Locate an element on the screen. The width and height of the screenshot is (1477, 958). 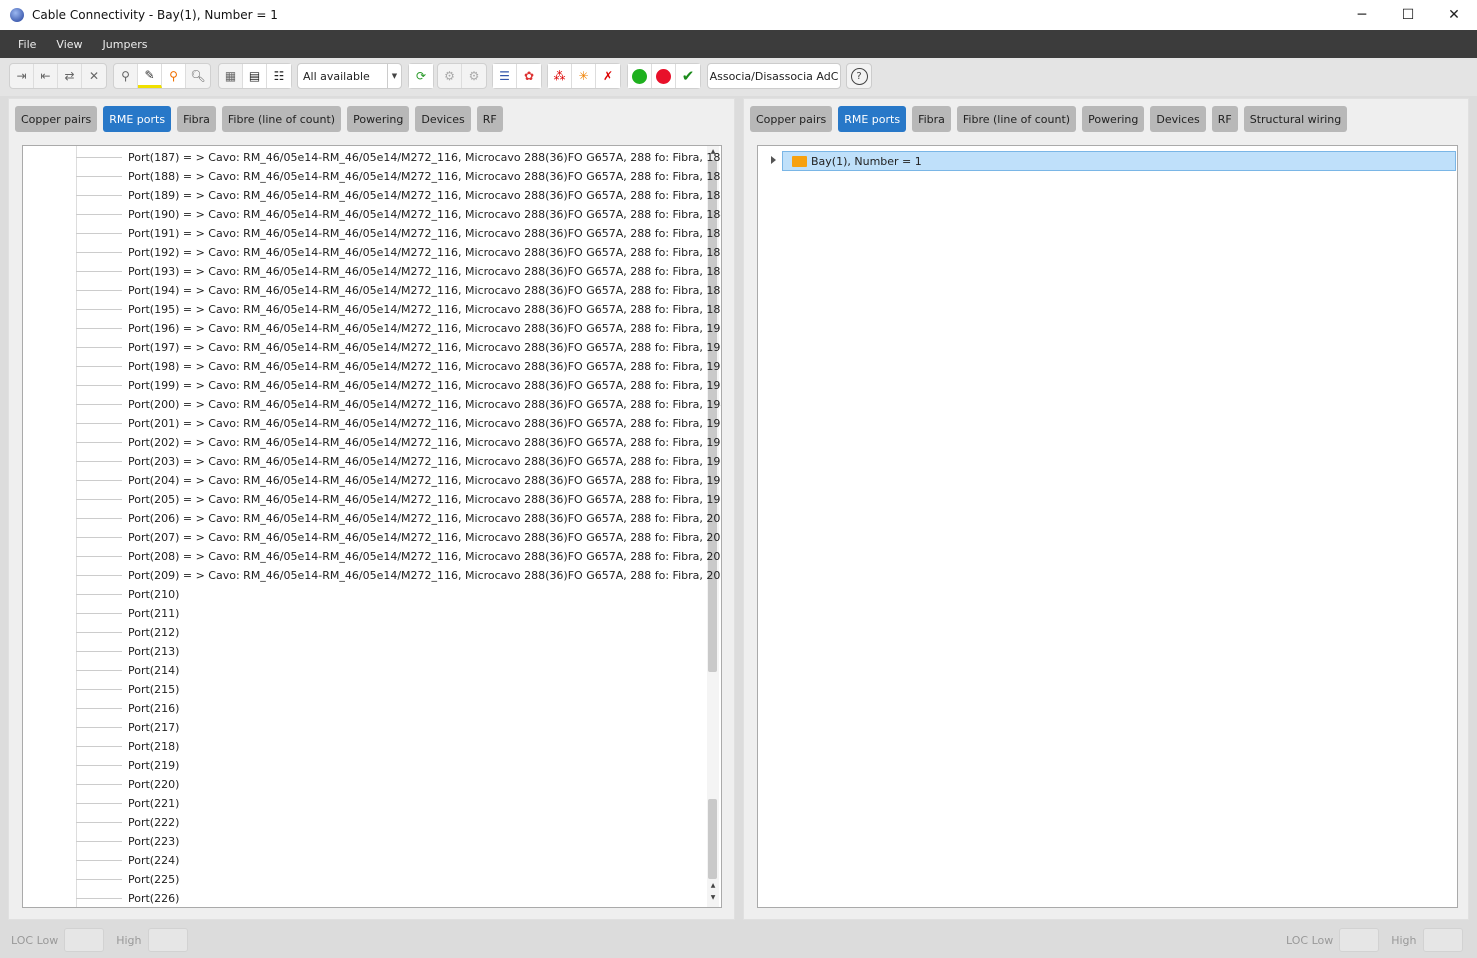
list-item: Port(215) is located at coordinates (101, 689).